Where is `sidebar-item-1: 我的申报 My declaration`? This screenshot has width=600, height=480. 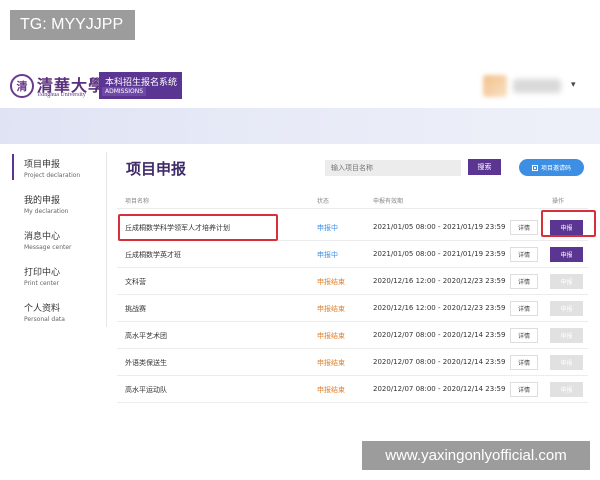 sidebar-item-1: 我的申报 My declaration is located at coordinates (59, 208).